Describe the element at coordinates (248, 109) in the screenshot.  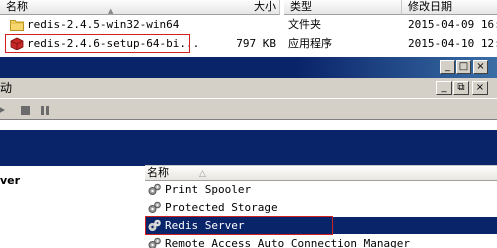
I see `toolbar` at that location.